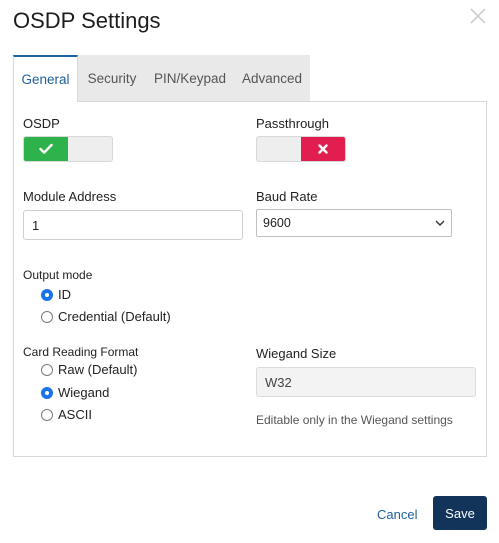  Describe the element at coordinates (397, 514) in the screenshot. I see `cancel-button: Cancel` at that location.